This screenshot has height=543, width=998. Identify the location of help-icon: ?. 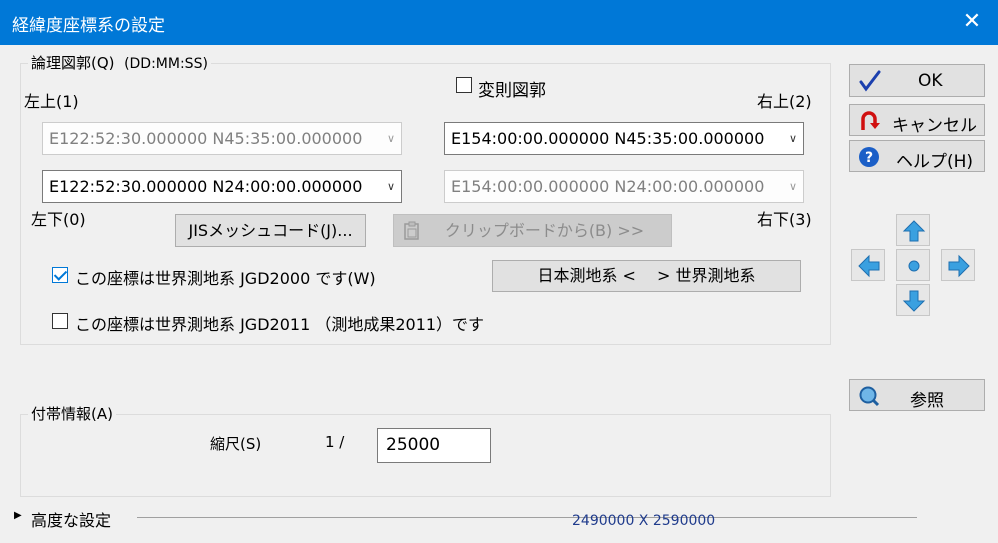
(869, 157).